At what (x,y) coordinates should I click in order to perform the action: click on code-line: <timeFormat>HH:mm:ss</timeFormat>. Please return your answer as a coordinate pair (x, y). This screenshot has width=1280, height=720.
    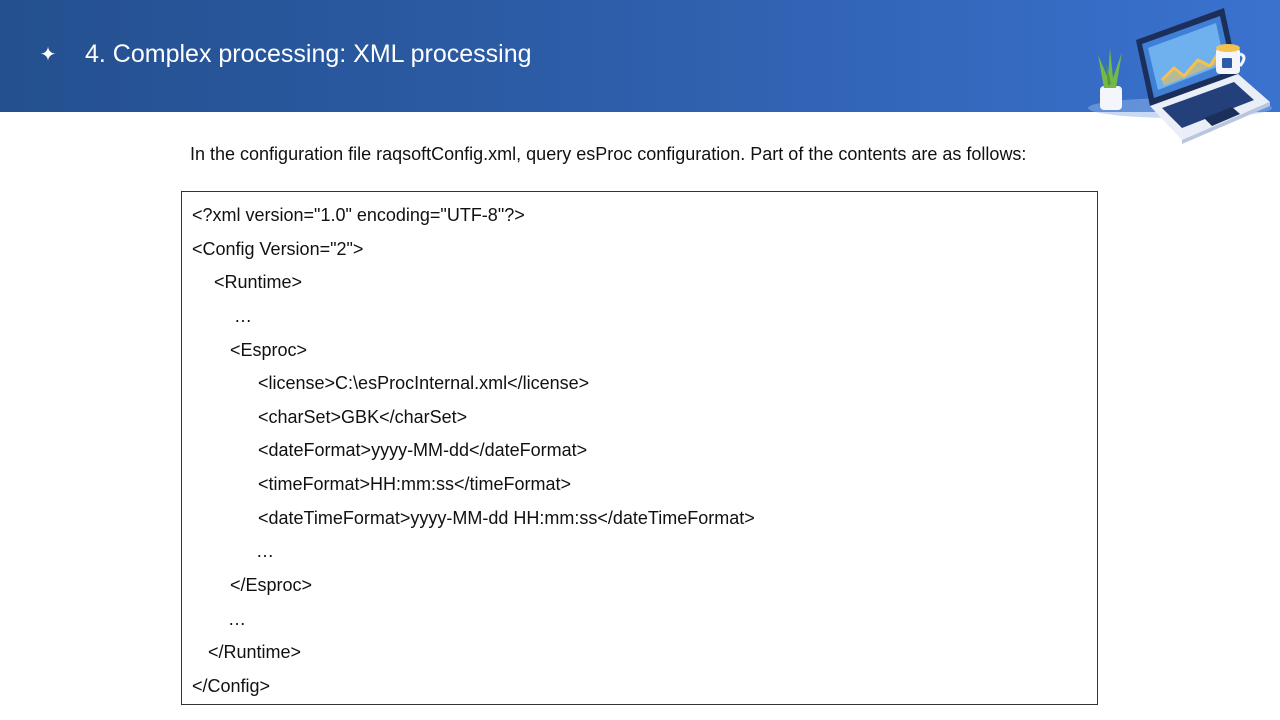
    Looking at the image, I should click on (415, 484).